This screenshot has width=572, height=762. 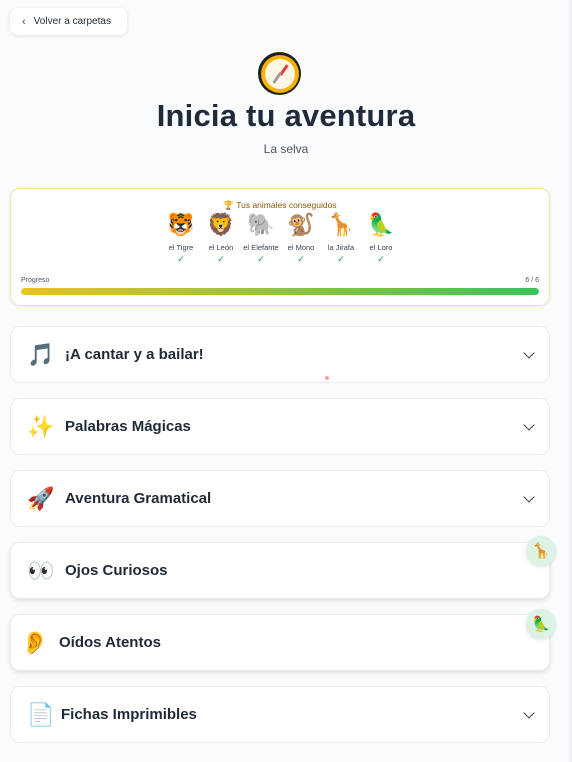 What do you see at coordinates (129, 714) in the screenshot?
I see `section-label: Fichas Imprimibles` at bounding box center [129, 714].